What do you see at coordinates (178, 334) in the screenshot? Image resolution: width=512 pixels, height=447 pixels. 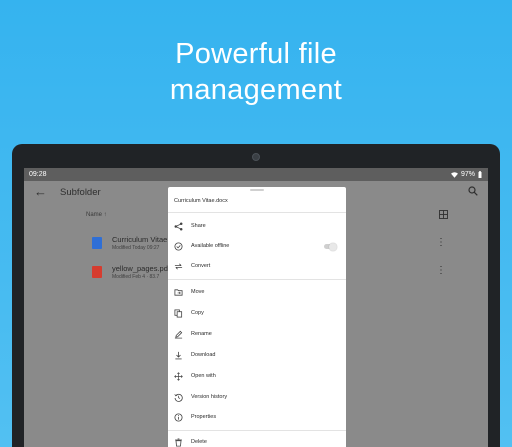 I see `rename-icon` at bounding box center [178, 334].